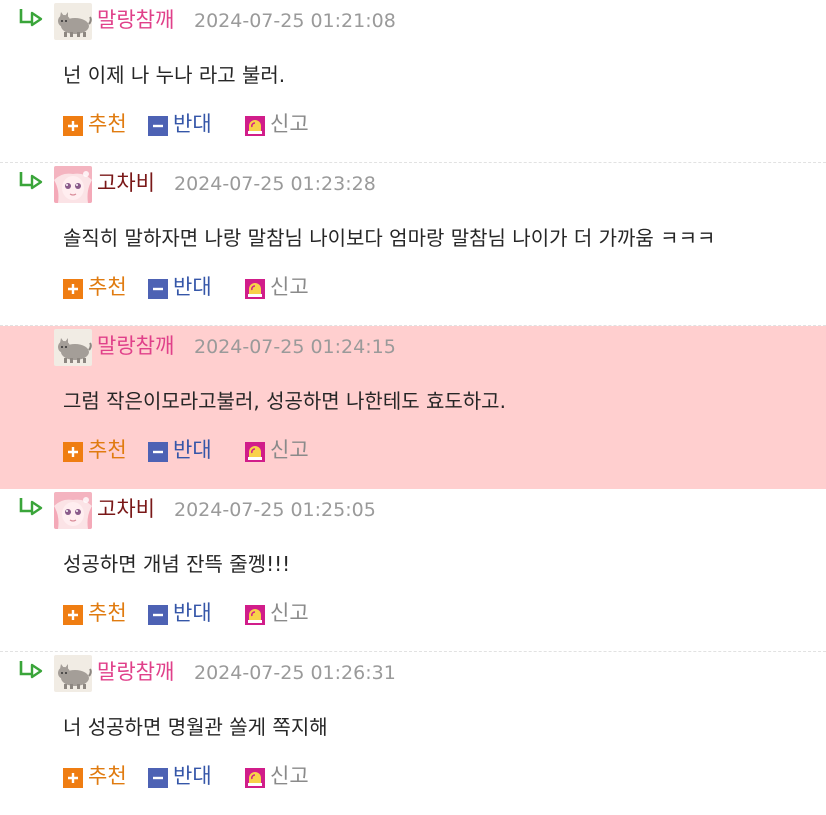 The height and width of the screenshot is (815, 826). I want to click on comment-text: 넌 이제 나 누나 라고 불러., so click(174, 75).